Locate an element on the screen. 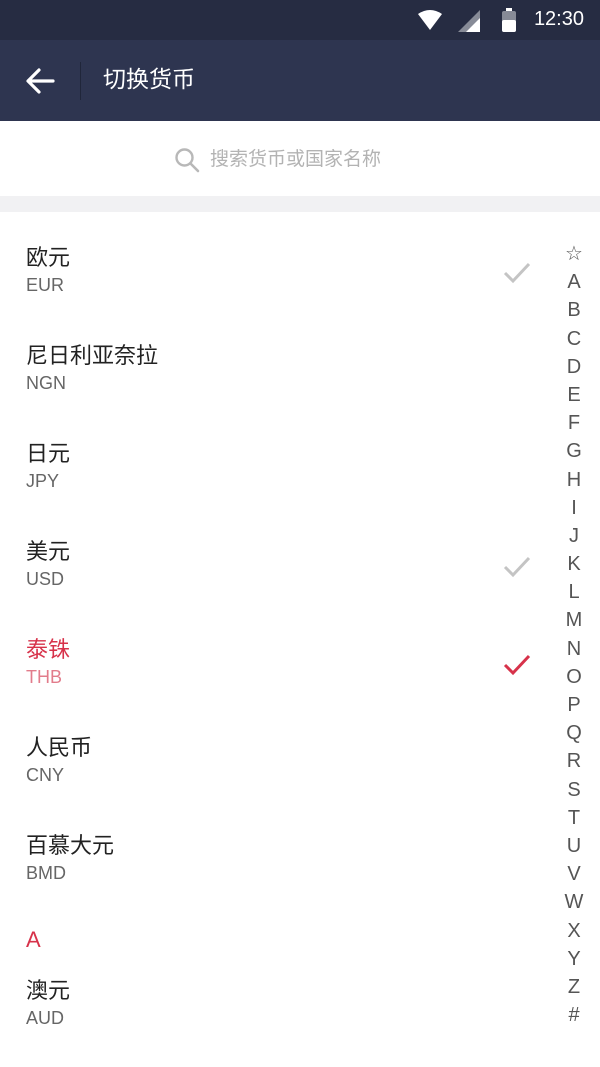 The height and width of the screenshot is (1067, 600). app-bar-divider is located at coordinates (80, 81).